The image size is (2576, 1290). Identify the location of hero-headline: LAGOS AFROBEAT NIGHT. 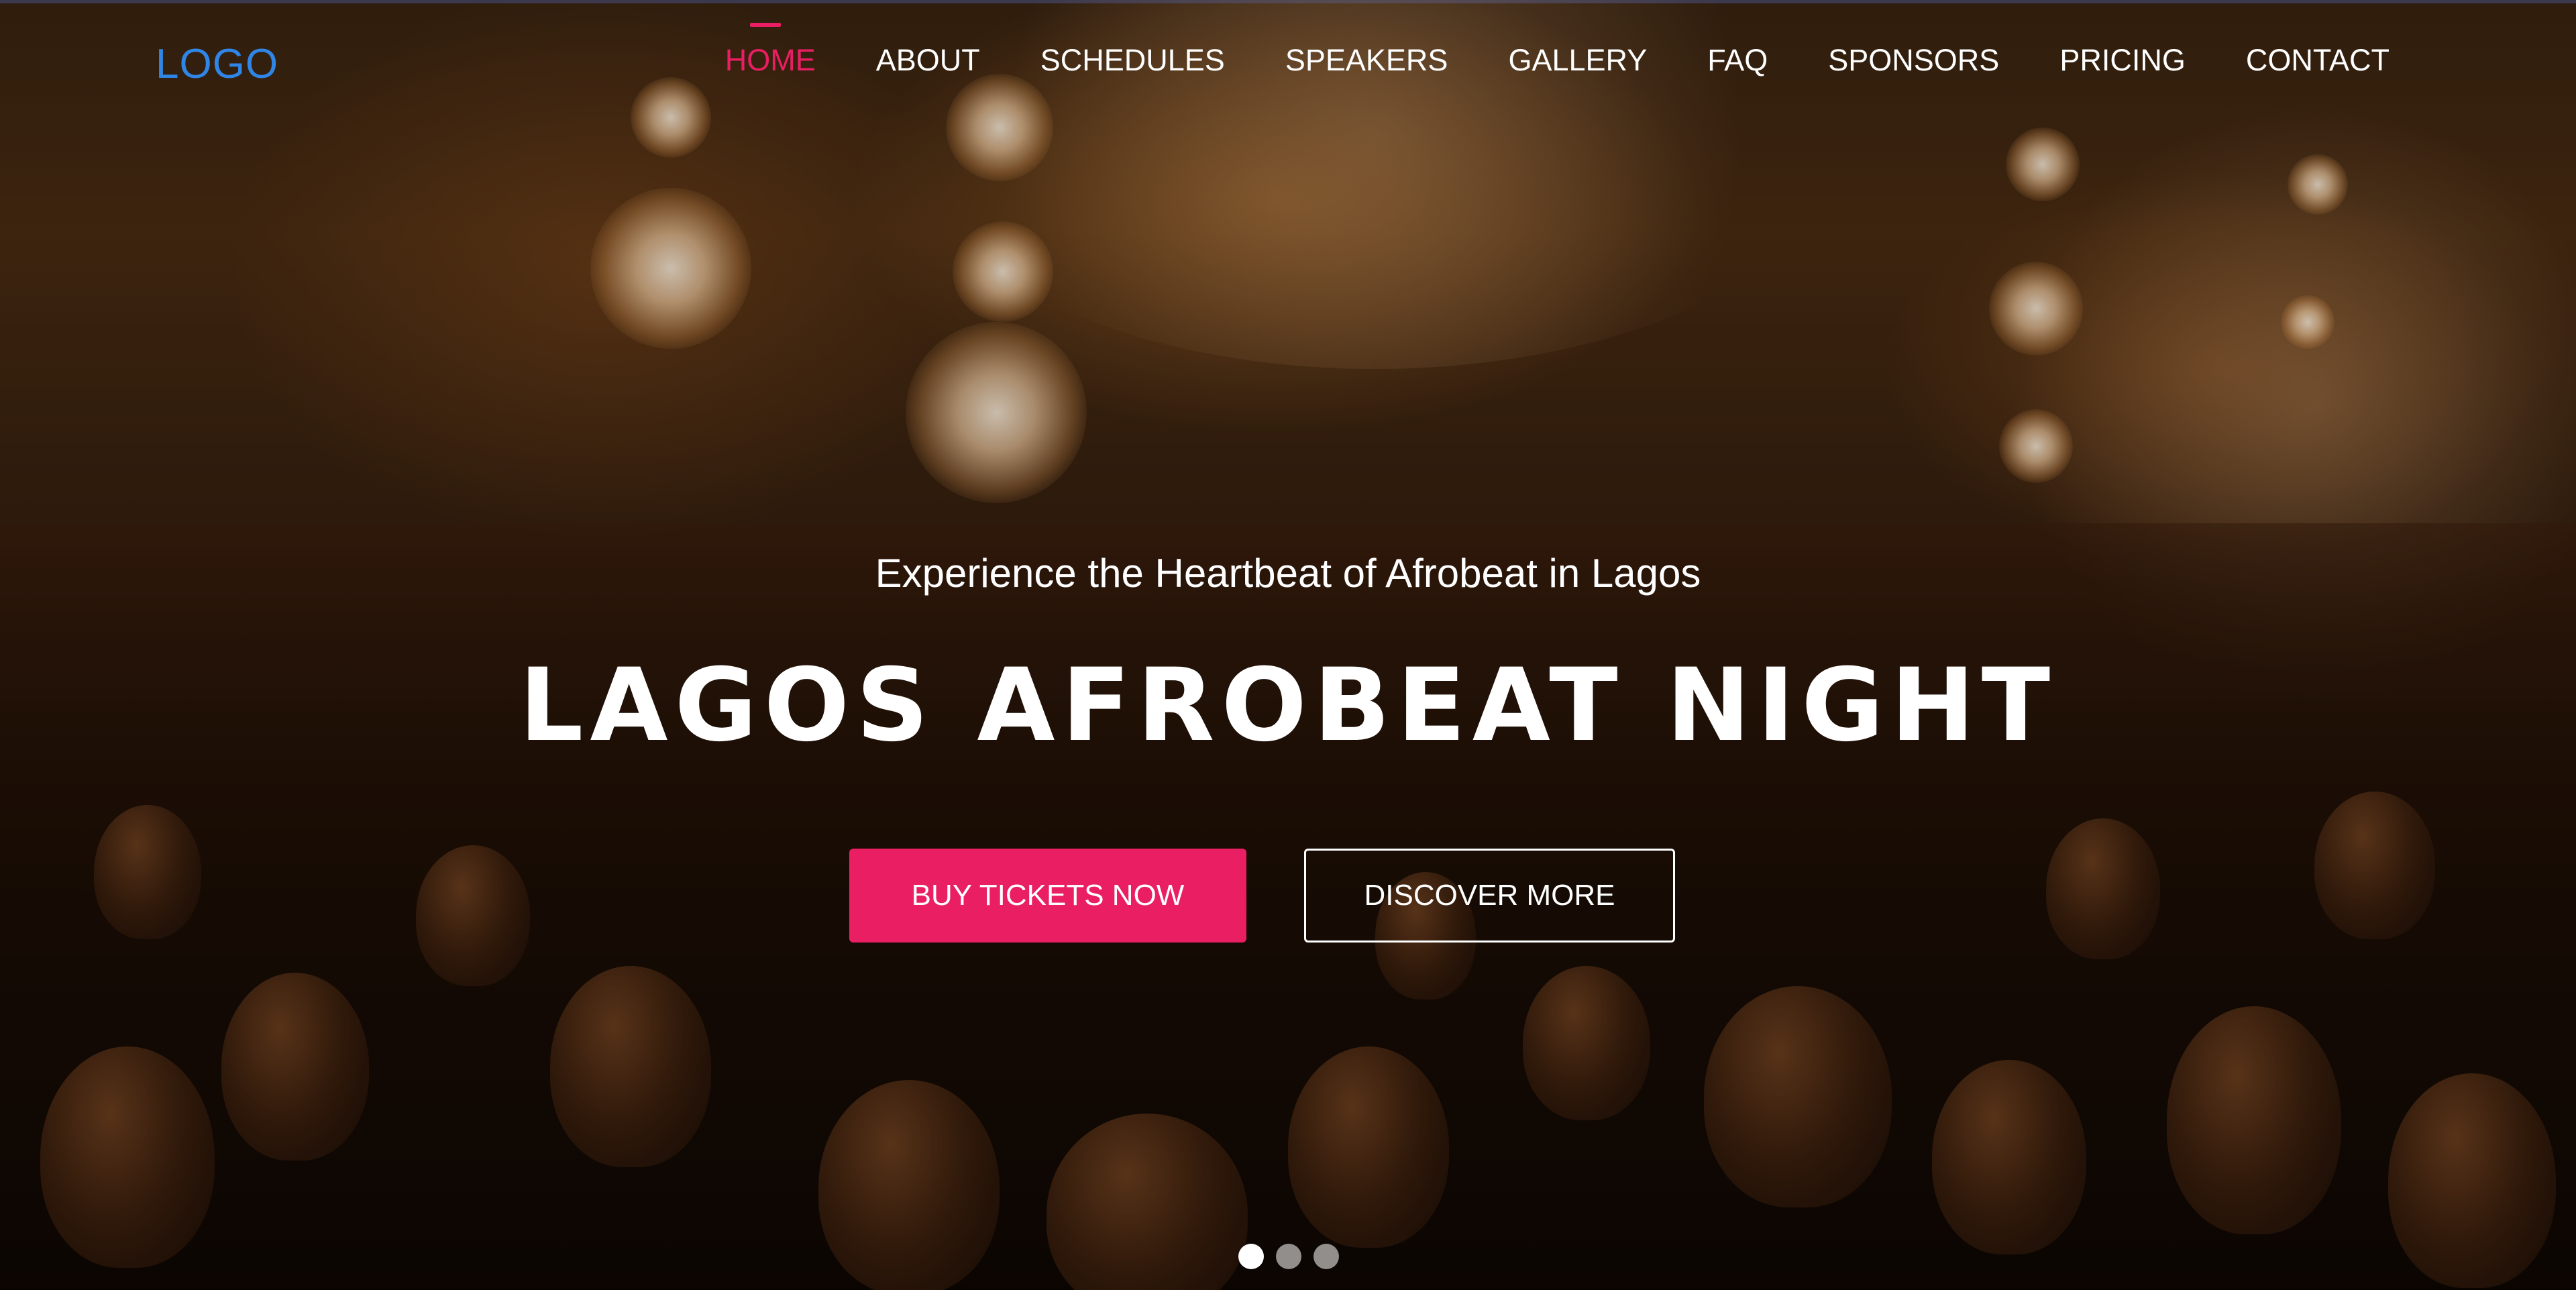
(1288, 705).